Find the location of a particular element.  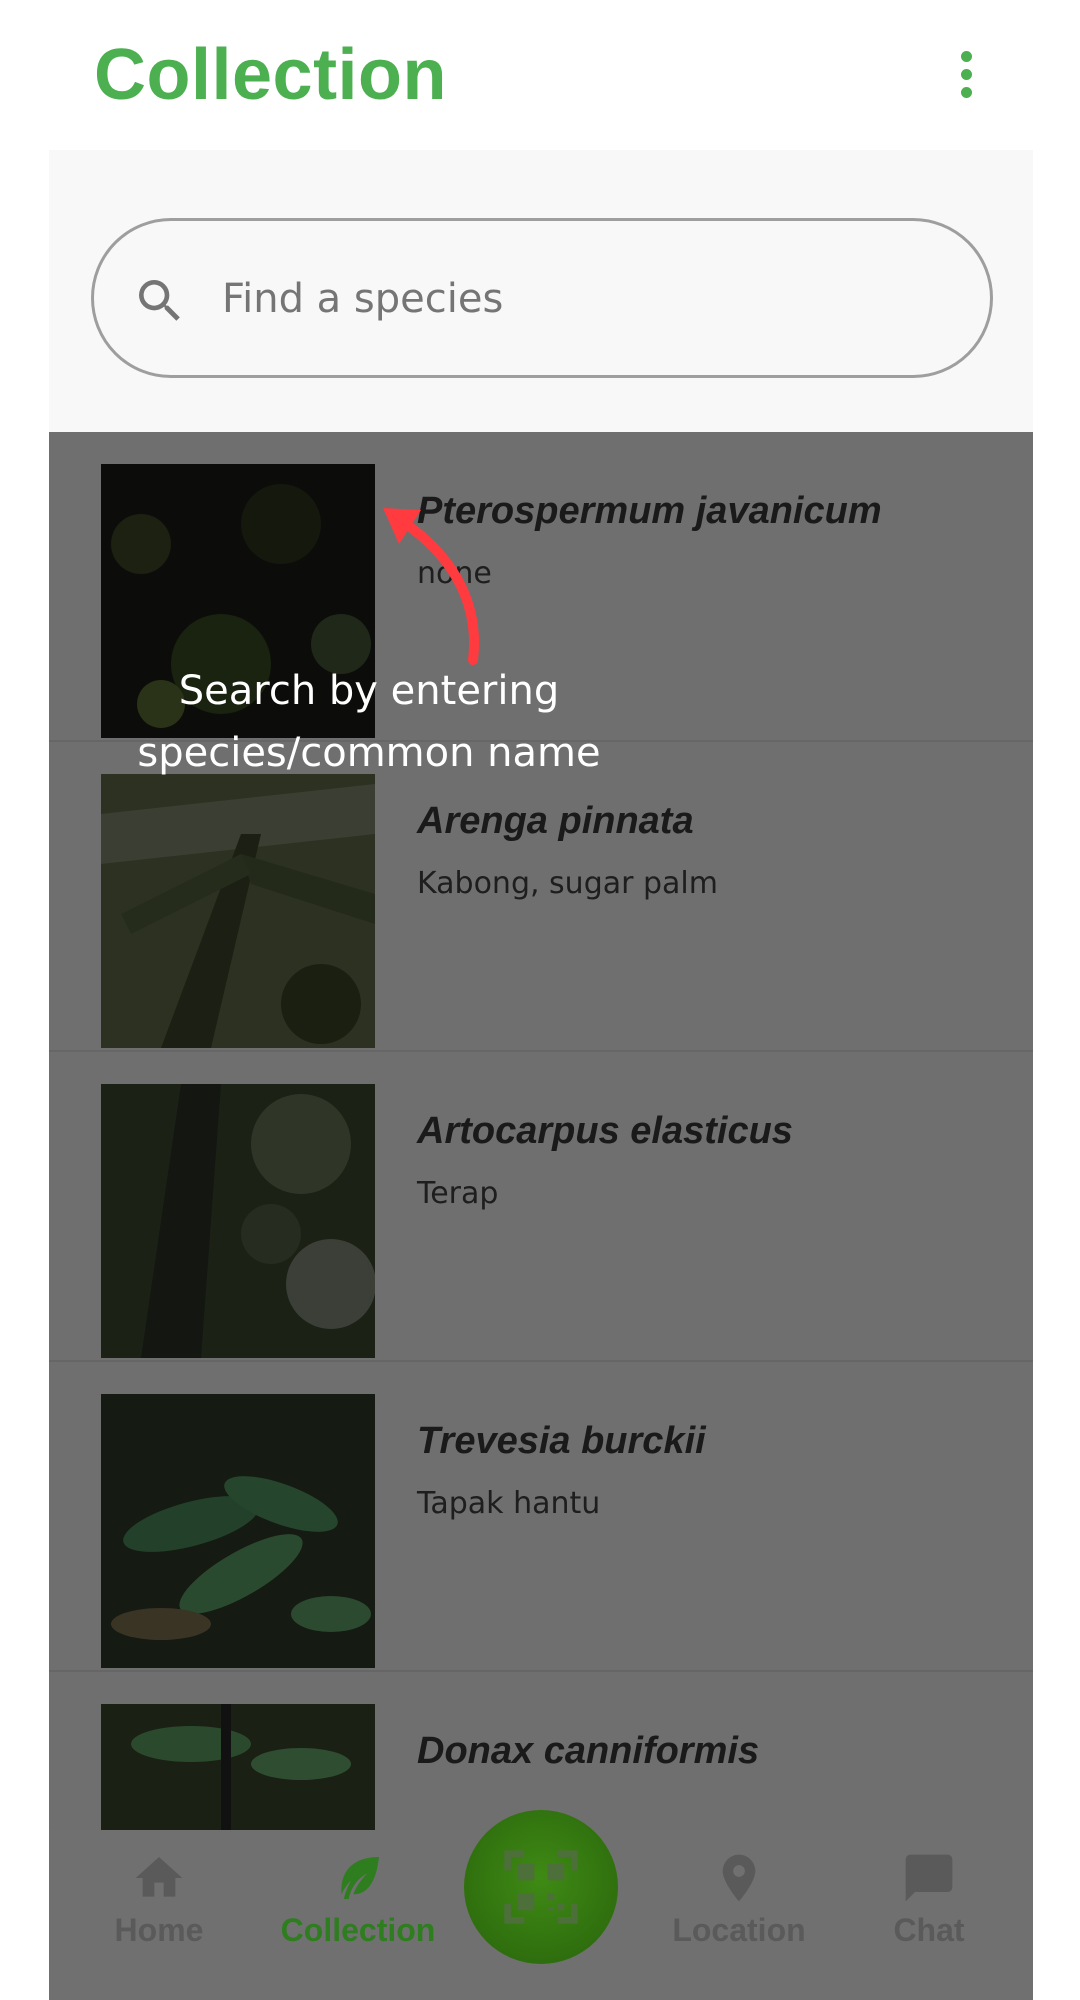

search-bar is located at coordinates (542, 298).